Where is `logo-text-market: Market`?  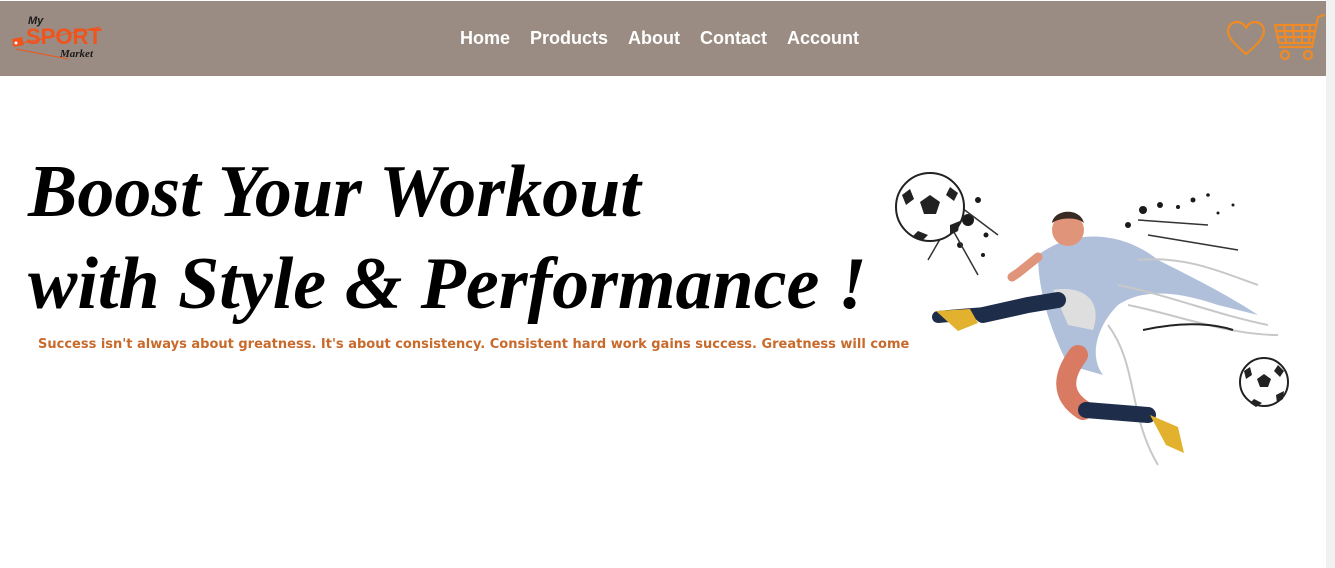 logo-text-market: Market is located at coordinates (76, 54).